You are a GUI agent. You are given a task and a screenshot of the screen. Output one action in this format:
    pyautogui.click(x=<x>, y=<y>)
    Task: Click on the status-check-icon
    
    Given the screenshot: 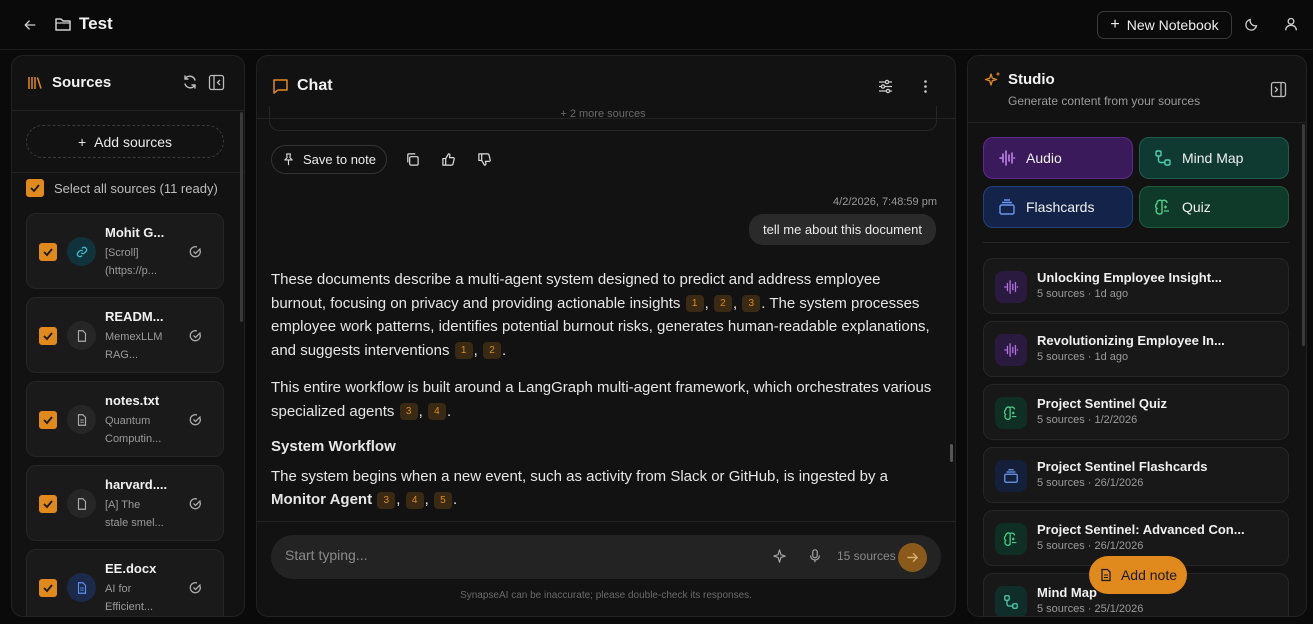 What is the action you would take?
    pyautogui.click(x=195, y=419)
    